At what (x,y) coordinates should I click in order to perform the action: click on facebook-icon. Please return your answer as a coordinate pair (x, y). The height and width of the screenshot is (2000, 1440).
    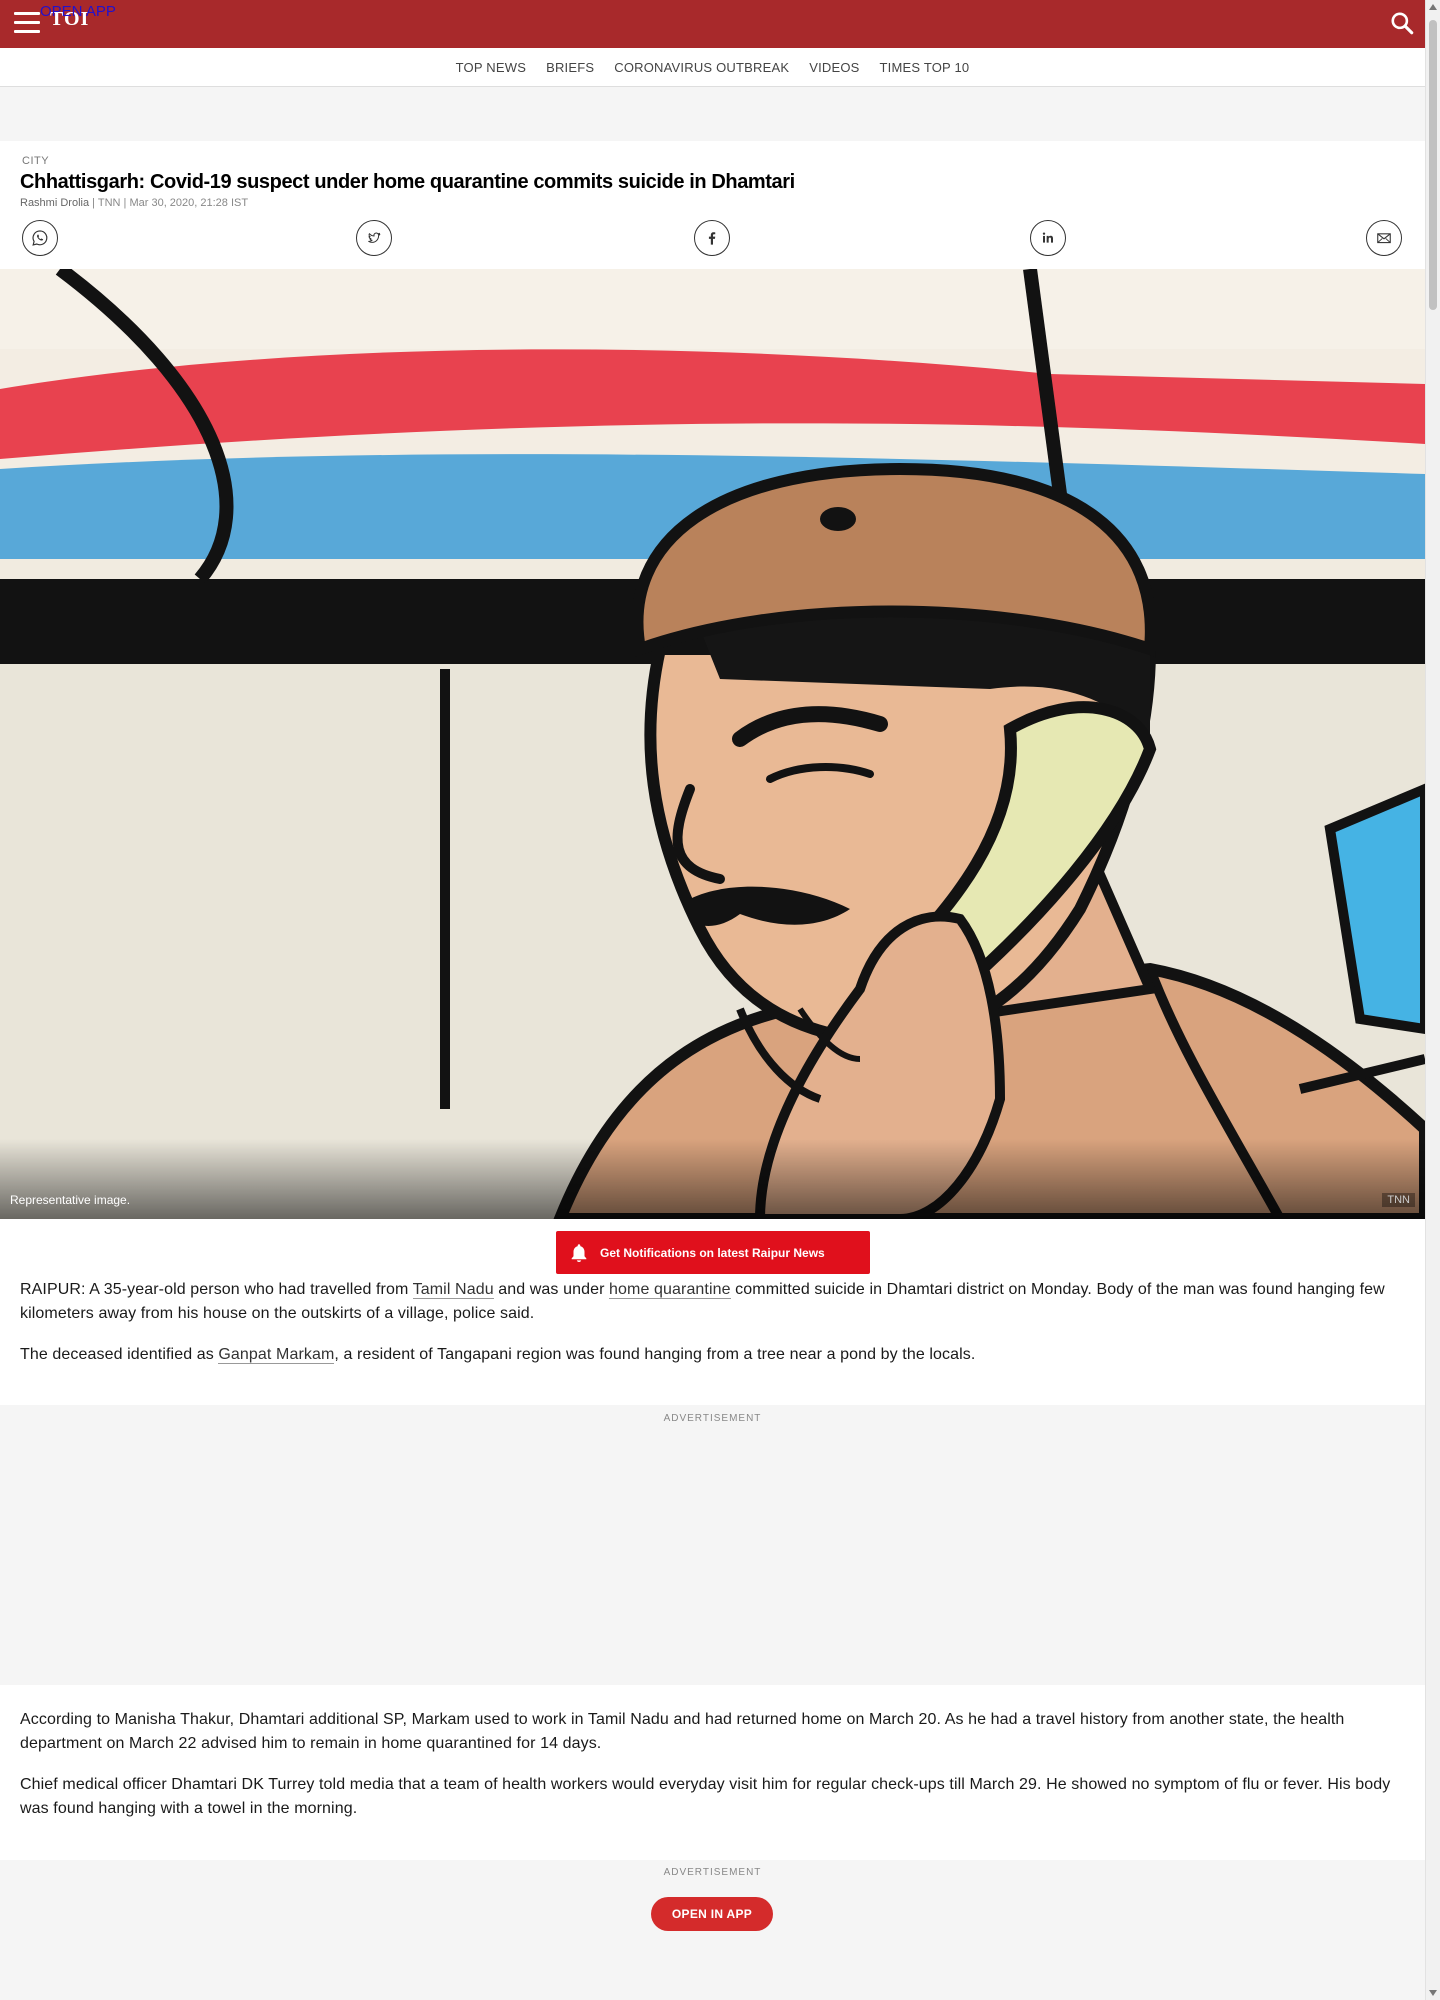
    Looking at the image, I should click on (712, 238).